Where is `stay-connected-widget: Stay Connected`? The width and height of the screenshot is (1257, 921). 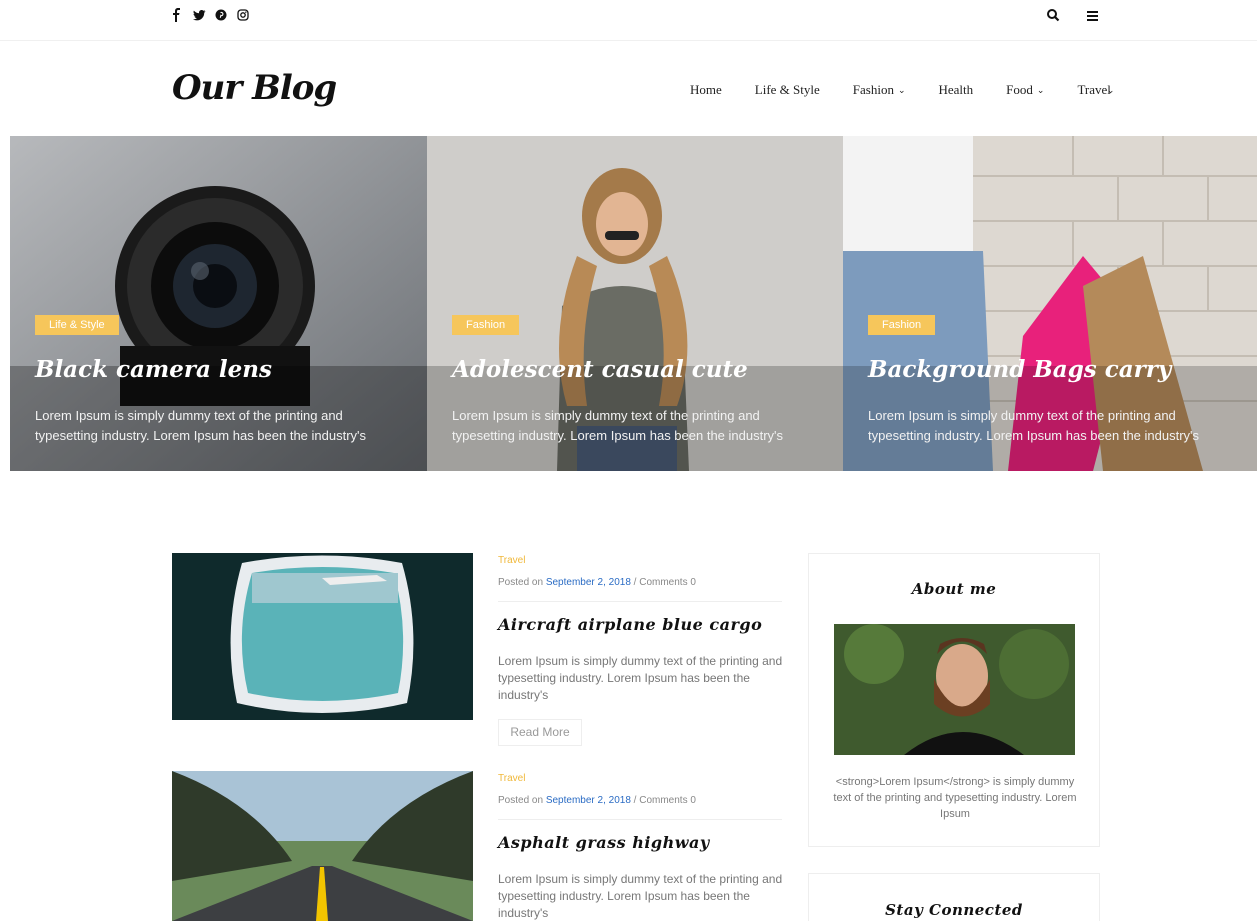
stay-connected-widget: Stay Connected is located at coordinates (954, 897).